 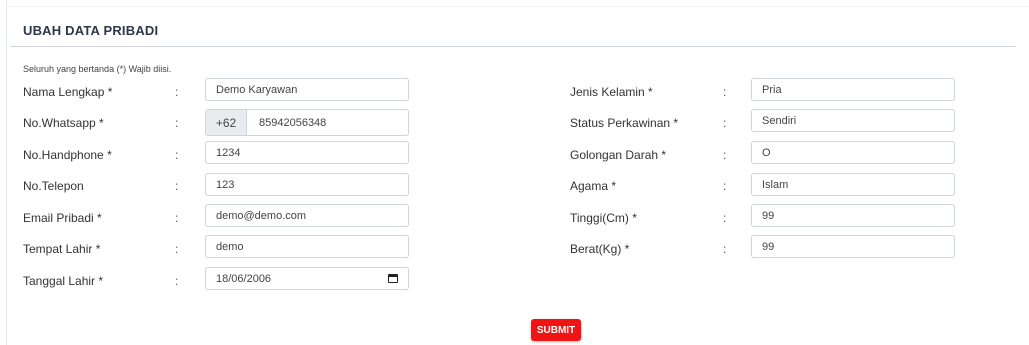 I want to click on card-title: UBAH DATA PRIBADI, so click(x=91, y=30).